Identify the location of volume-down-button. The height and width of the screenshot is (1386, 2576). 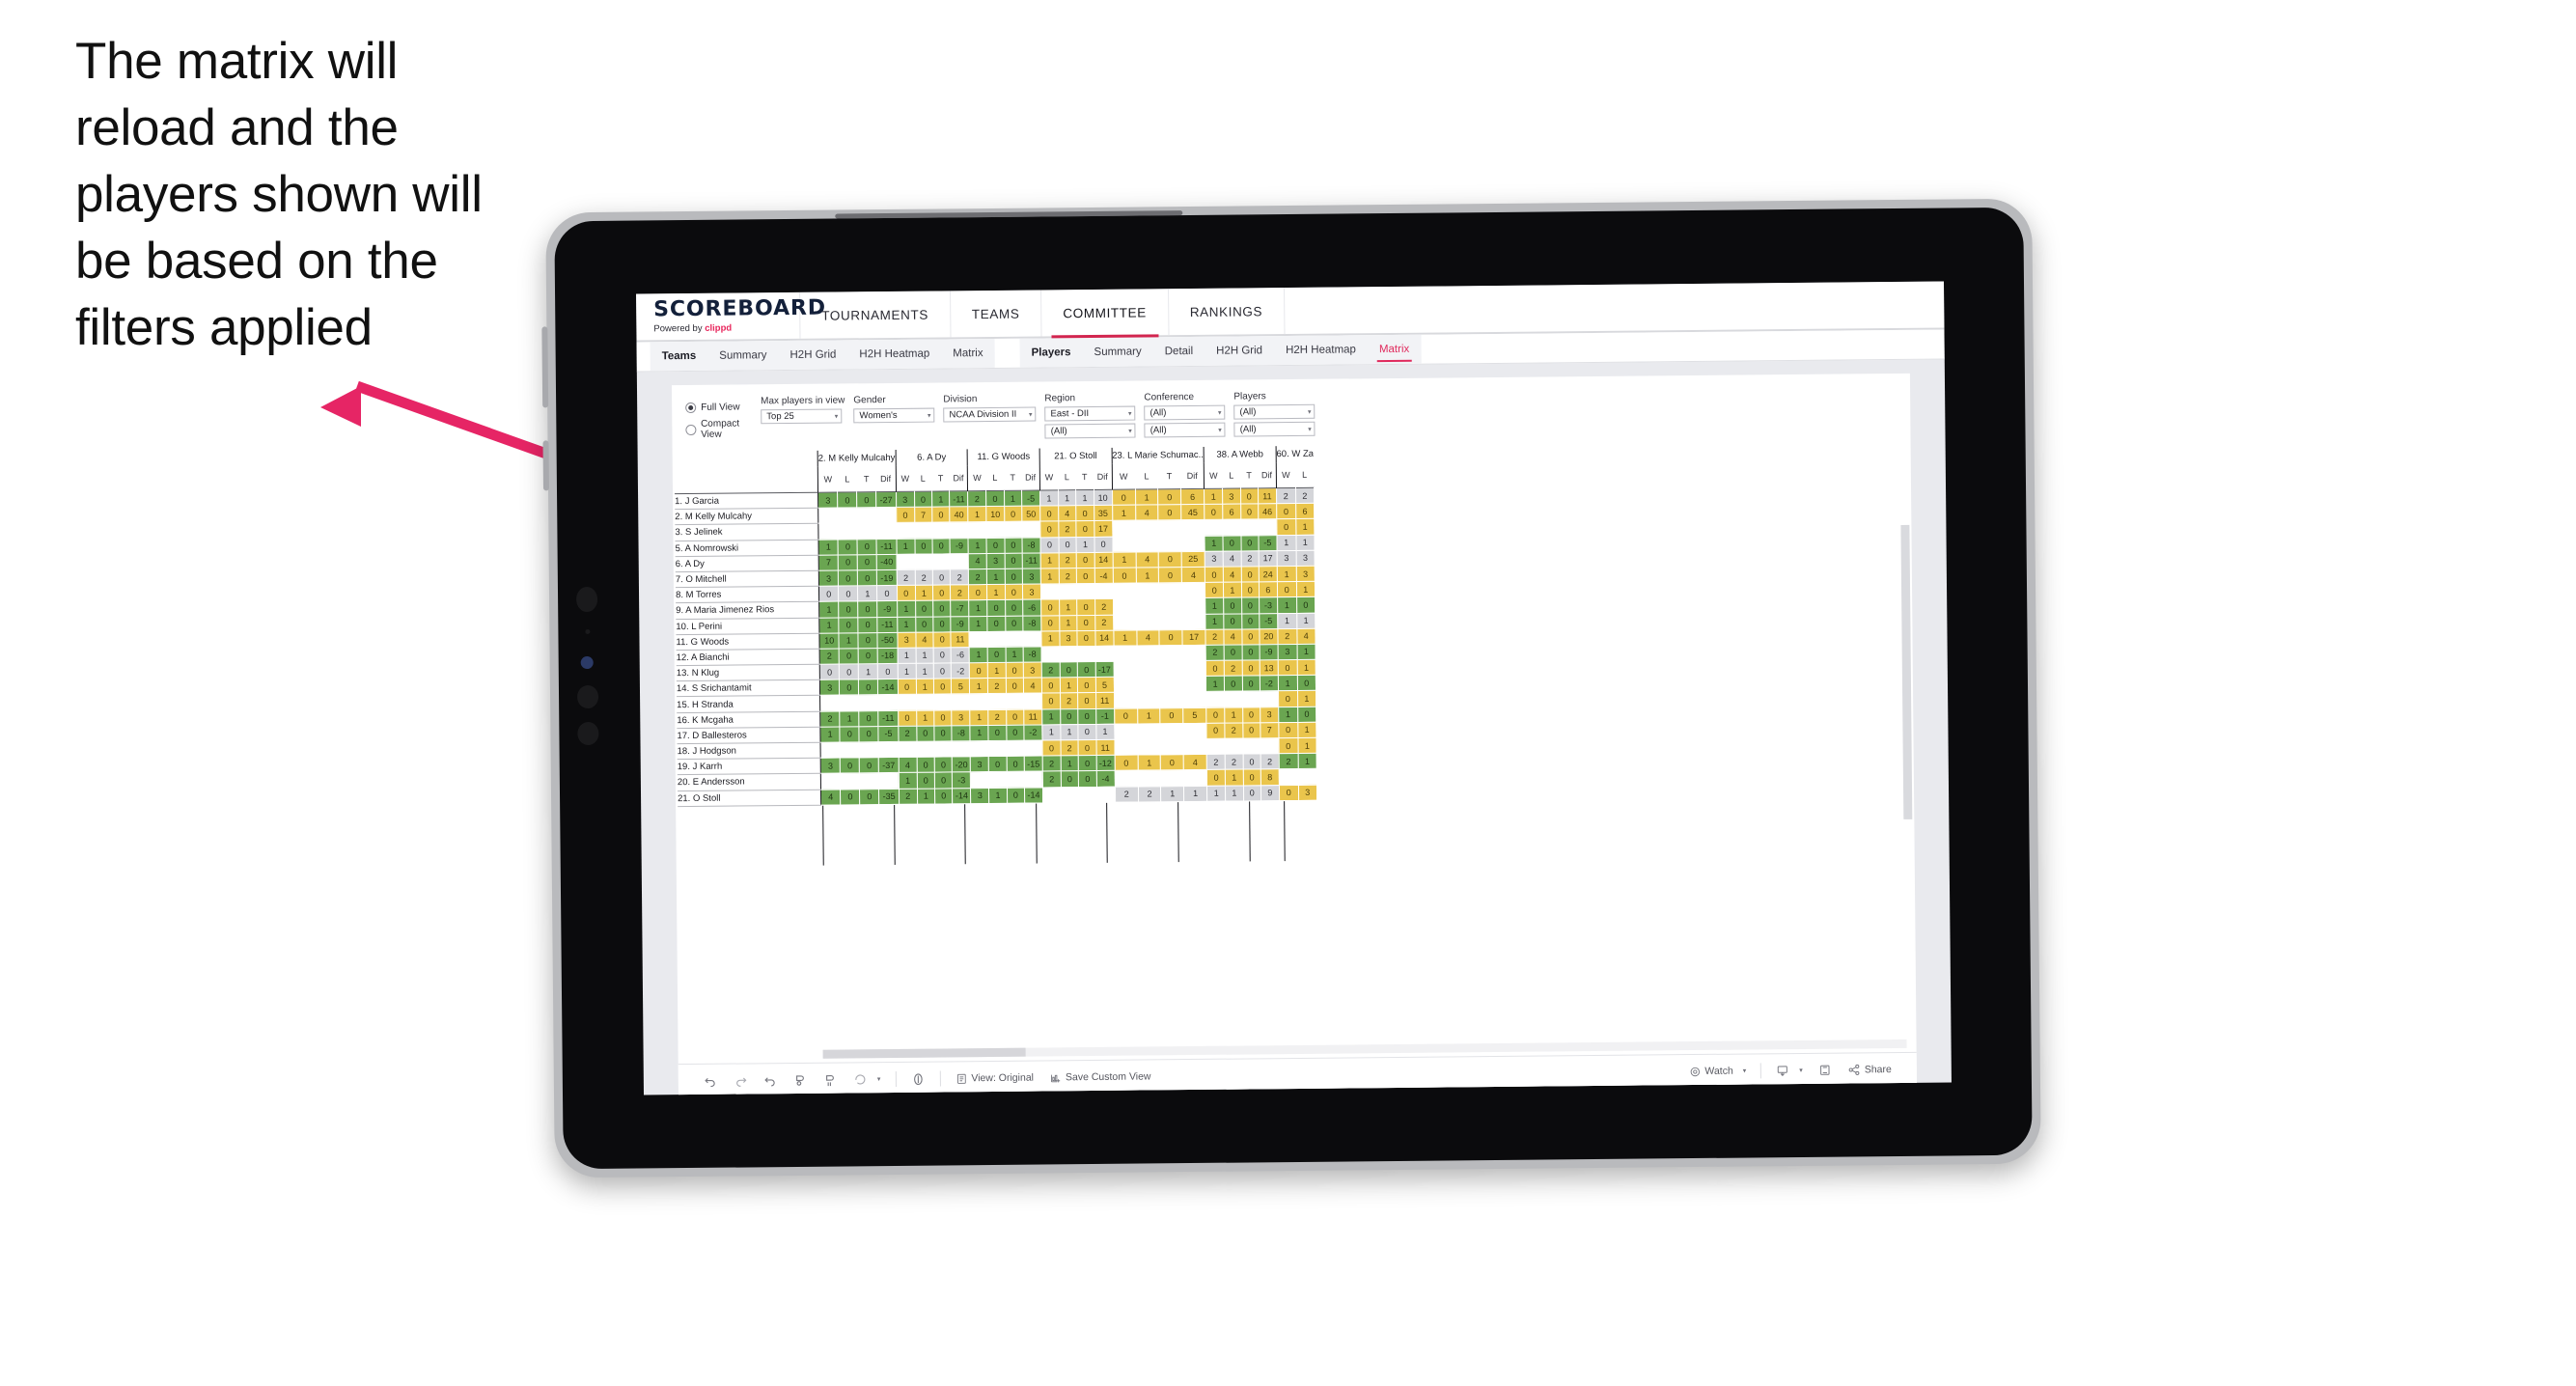
(546, 465).